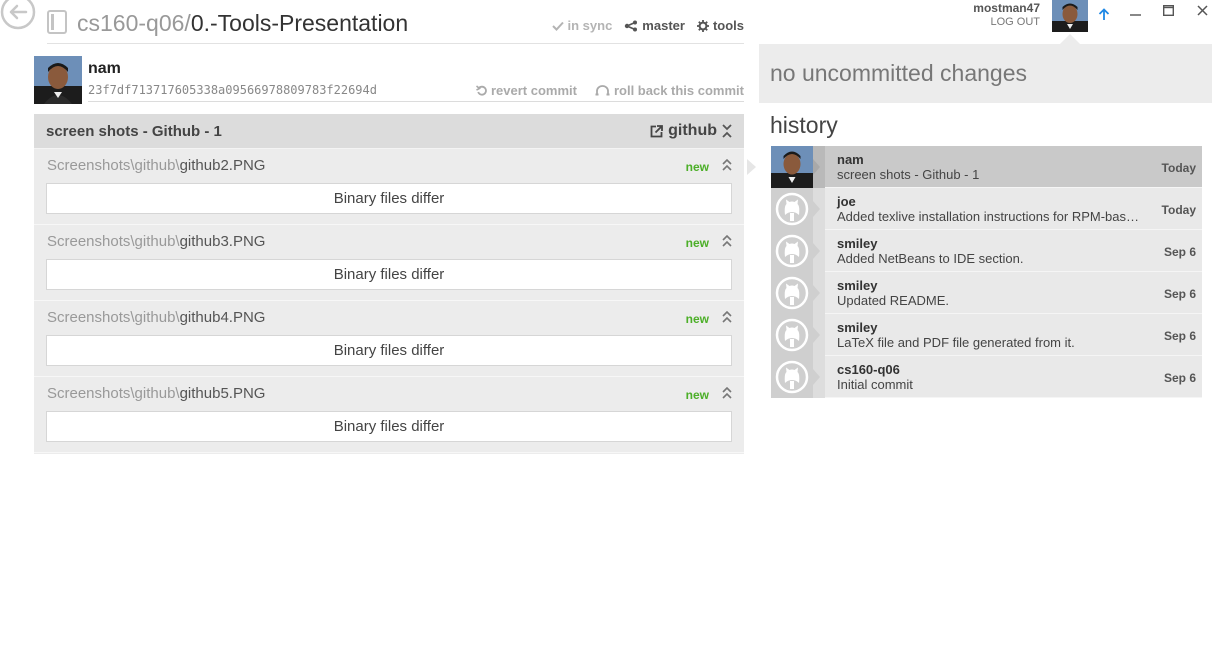 The height and width of the screenshot is (655, 1212). What do you see at coordinates (986, 293) in the screenshot?
I see `history-item: smiley Updated README. Sep 6` at bounding box center [986, 293].